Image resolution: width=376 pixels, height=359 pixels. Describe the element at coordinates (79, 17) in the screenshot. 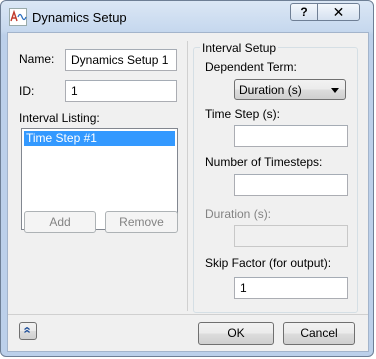

I see `window-title: Dynamics Setup` at that location.